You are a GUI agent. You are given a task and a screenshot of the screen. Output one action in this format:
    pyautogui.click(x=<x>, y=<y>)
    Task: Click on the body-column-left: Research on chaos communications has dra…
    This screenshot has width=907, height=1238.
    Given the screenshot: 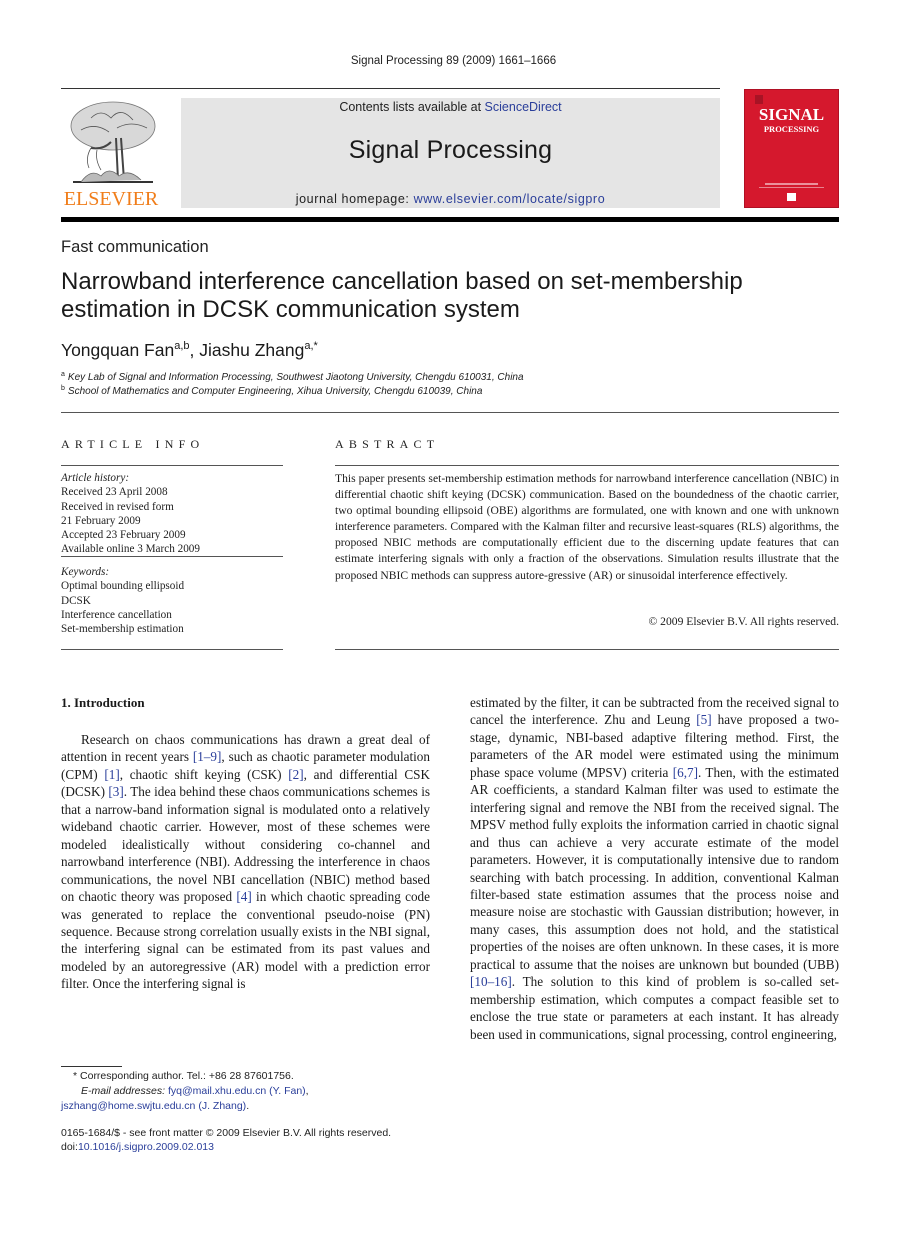 What is the action you would take?
    pyautogui.click(x=245, y=862)
    